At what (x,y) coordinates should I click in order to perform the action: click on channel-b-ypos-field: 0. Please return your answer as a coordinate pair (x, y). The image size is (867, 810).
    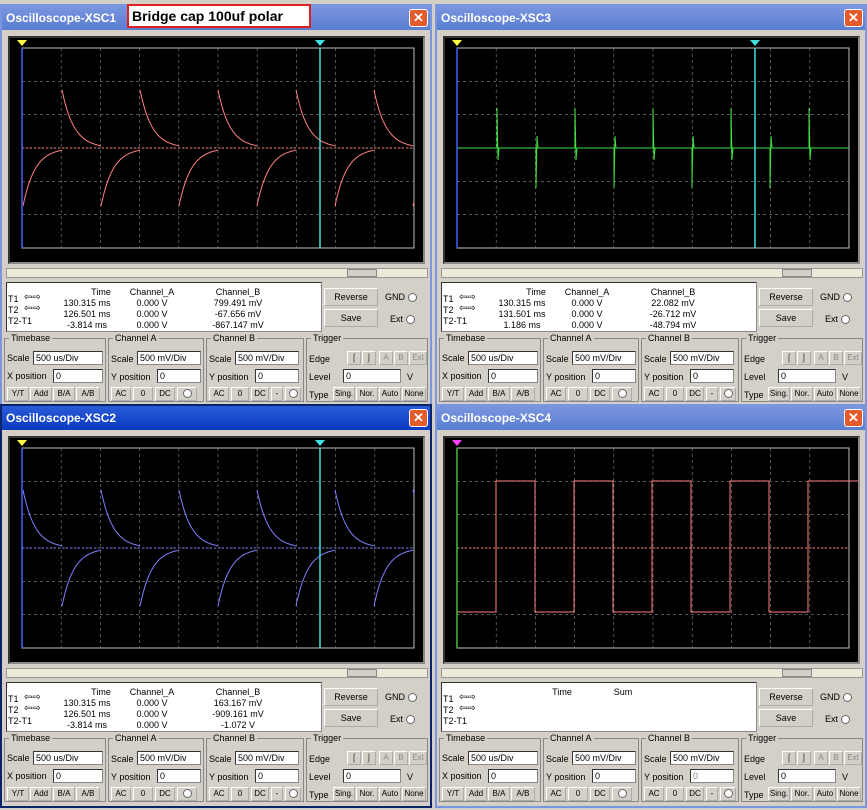
    Looking at the image, I should click on (277, 376).